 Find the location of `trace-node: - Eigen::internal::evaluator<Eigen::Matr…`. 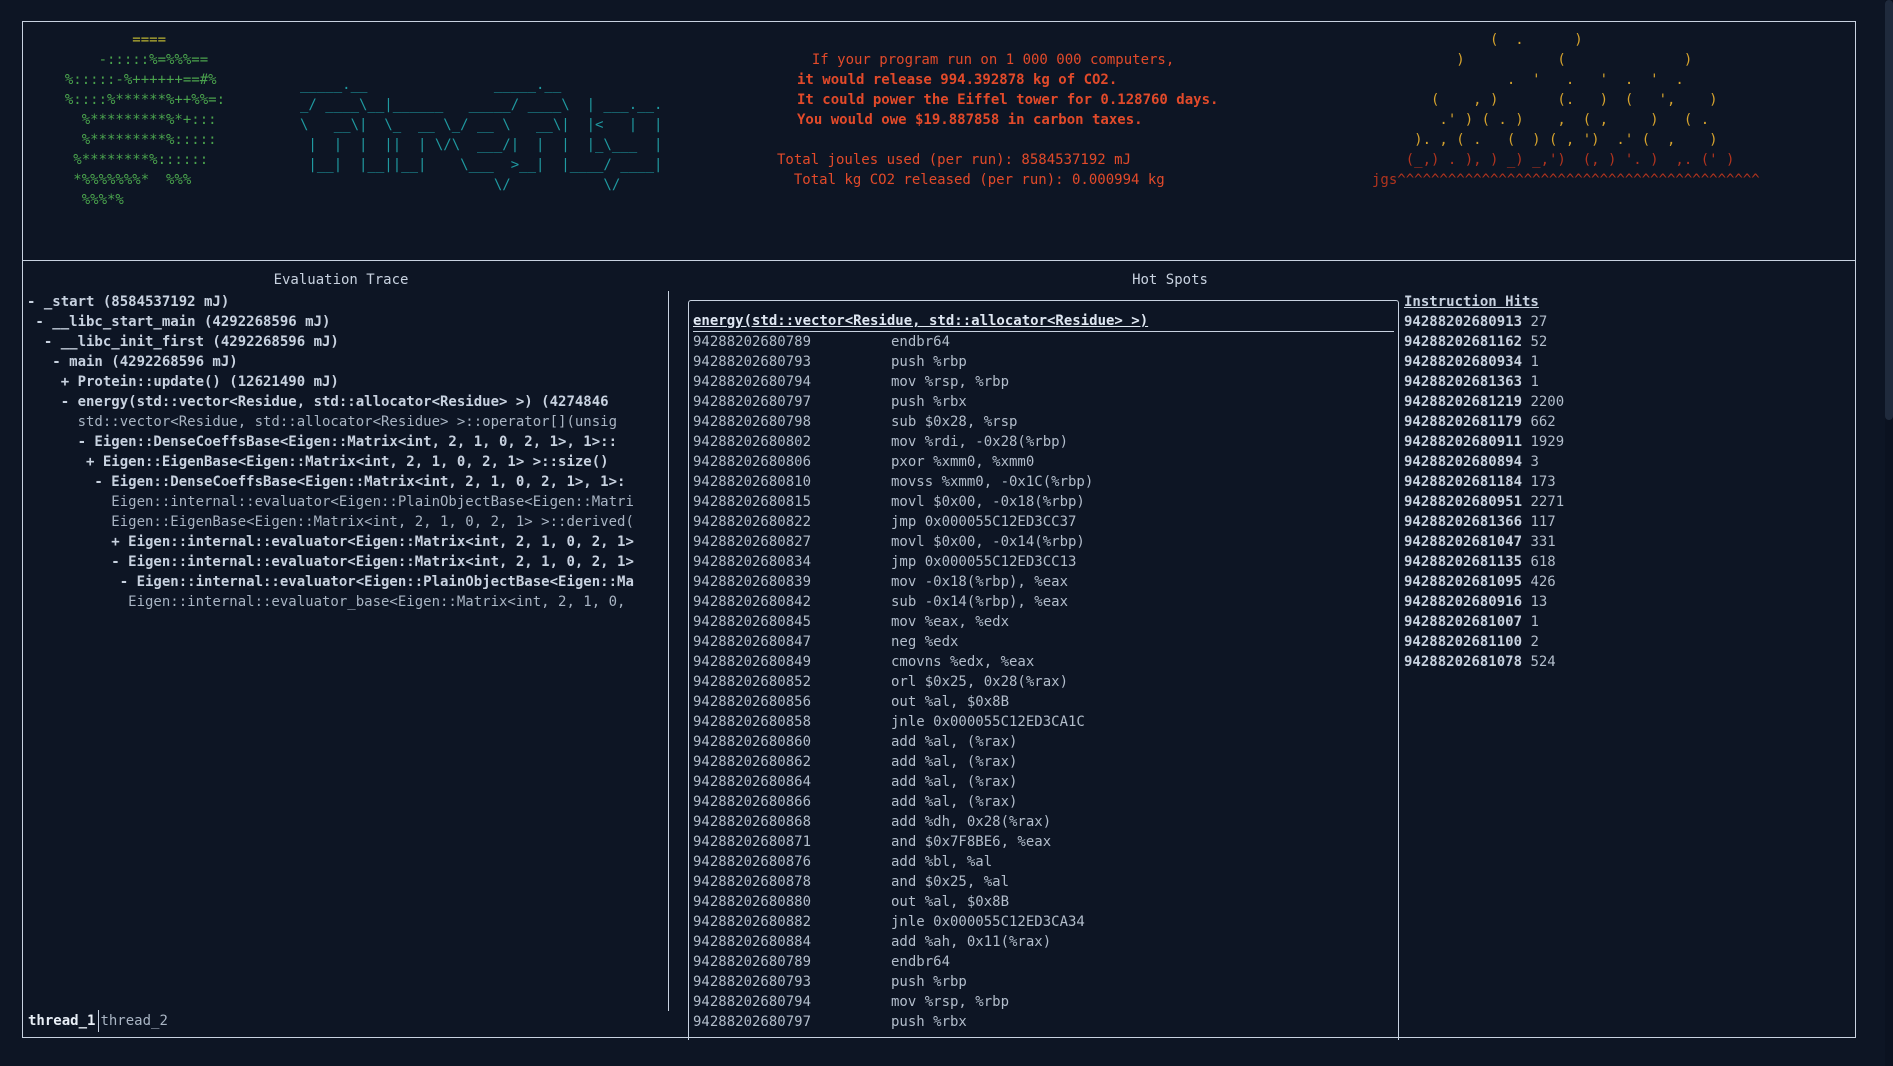

trace-node: - Eigen::internal::evaluator<Eigen::Matr… is located at coordinates (338, 562).